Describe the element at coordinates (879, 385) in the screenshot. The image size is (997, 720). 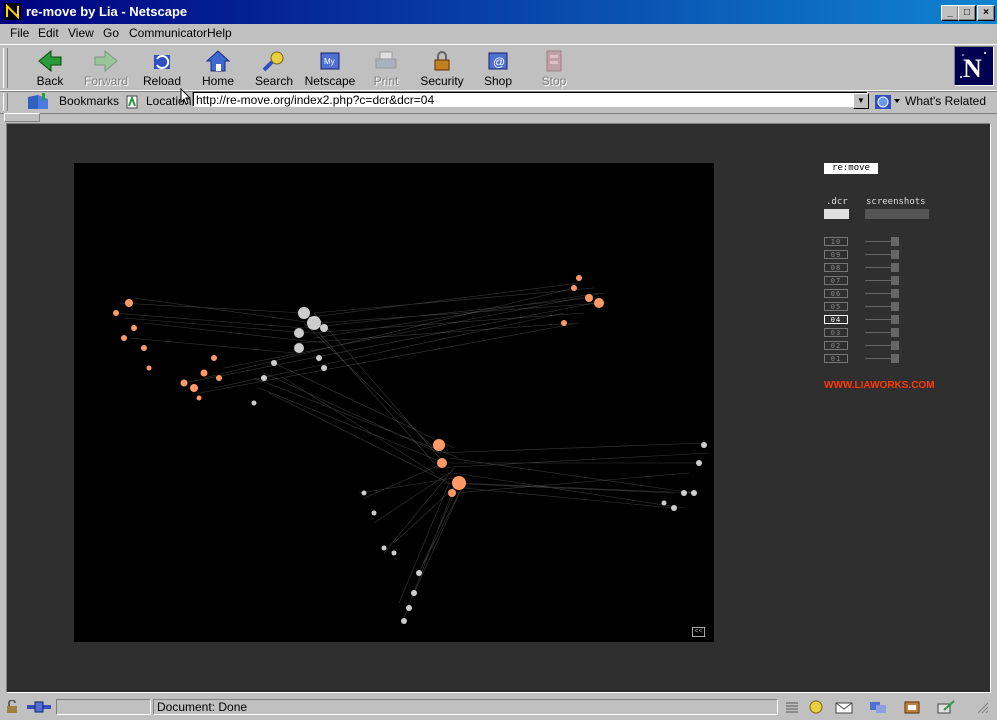
I see `liaworks-link: WWW.LIAWORKS.COM` at that location.